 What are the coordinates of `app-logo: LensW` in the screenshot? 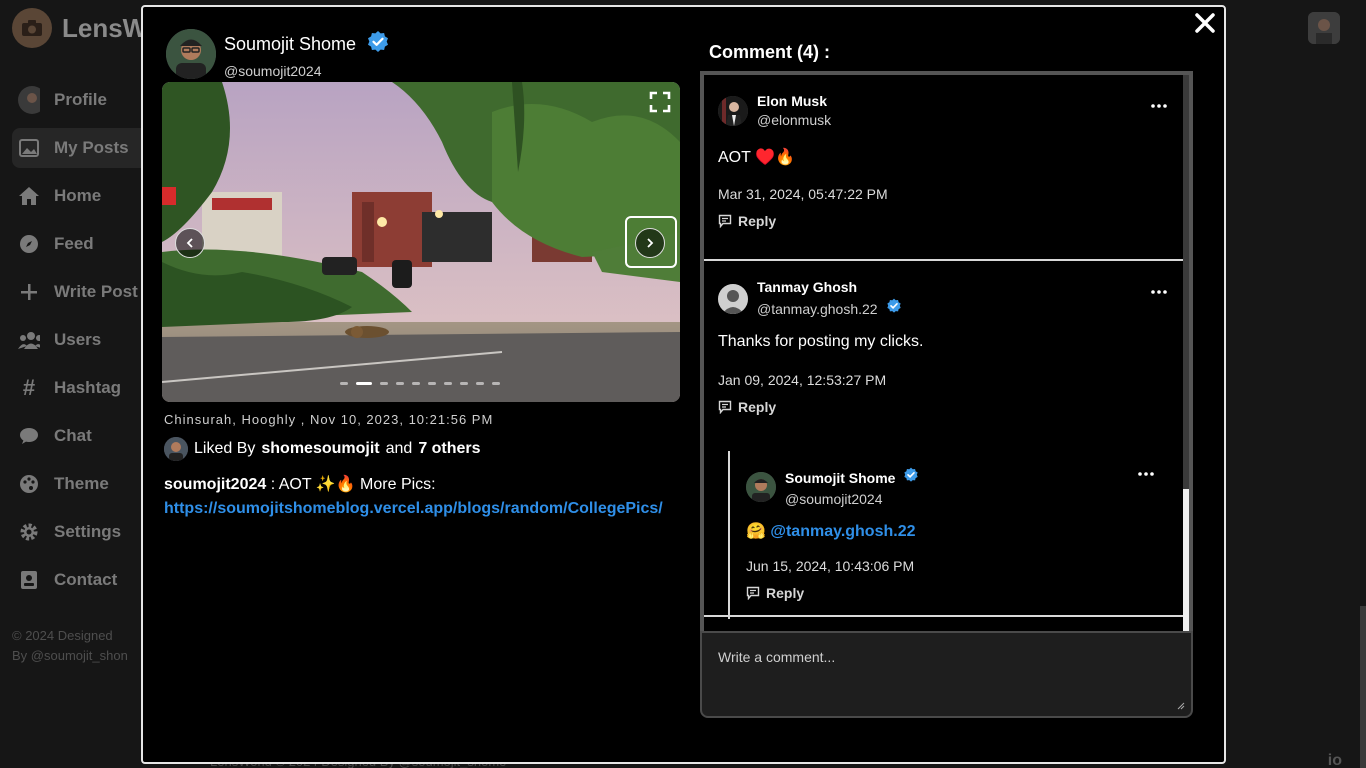 It's located at (79, 28).